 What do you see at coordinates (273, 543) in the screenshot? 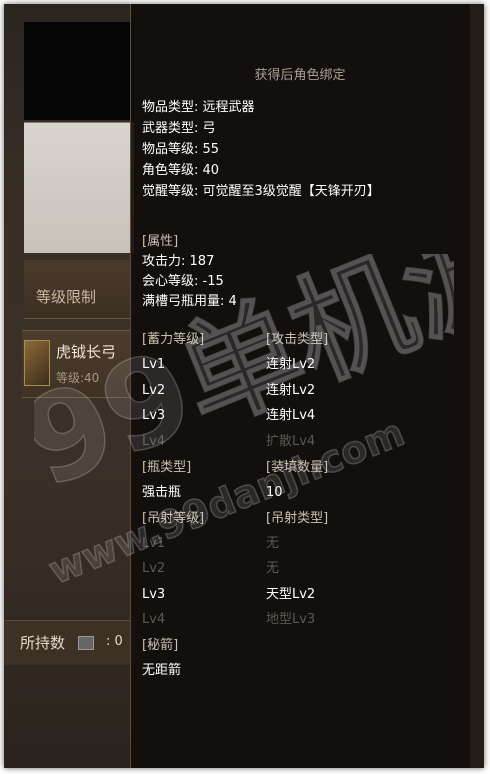
I see `arc-type1: 无` at bounding box center [273, 543].